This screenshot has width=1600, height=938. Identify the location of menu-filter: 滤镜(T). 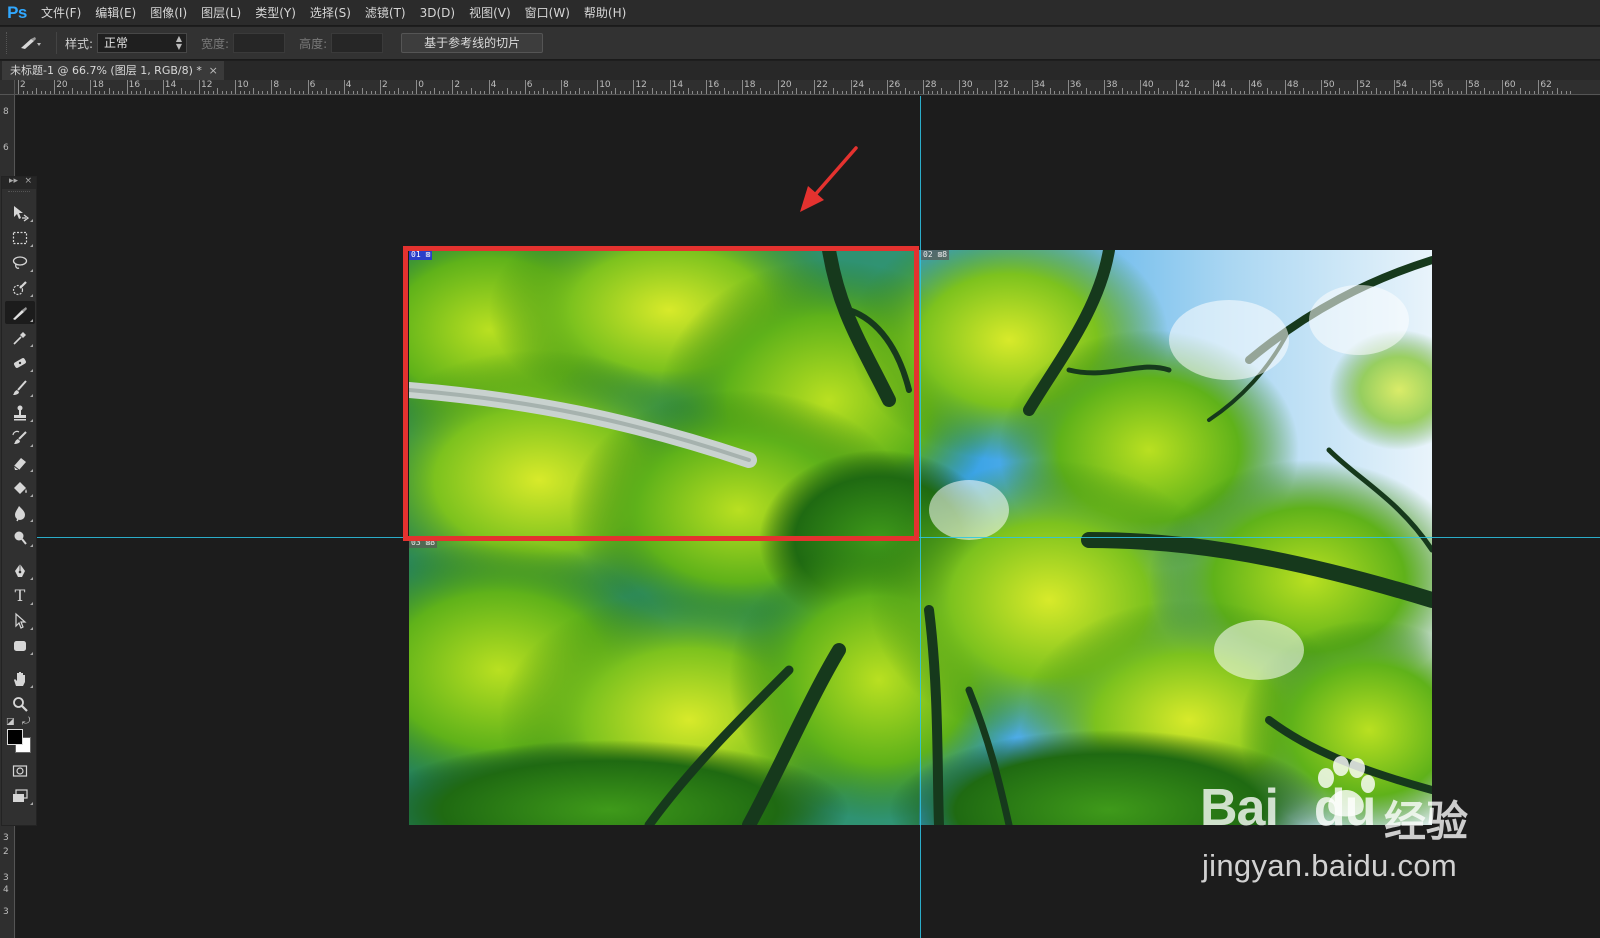
(385, 13).